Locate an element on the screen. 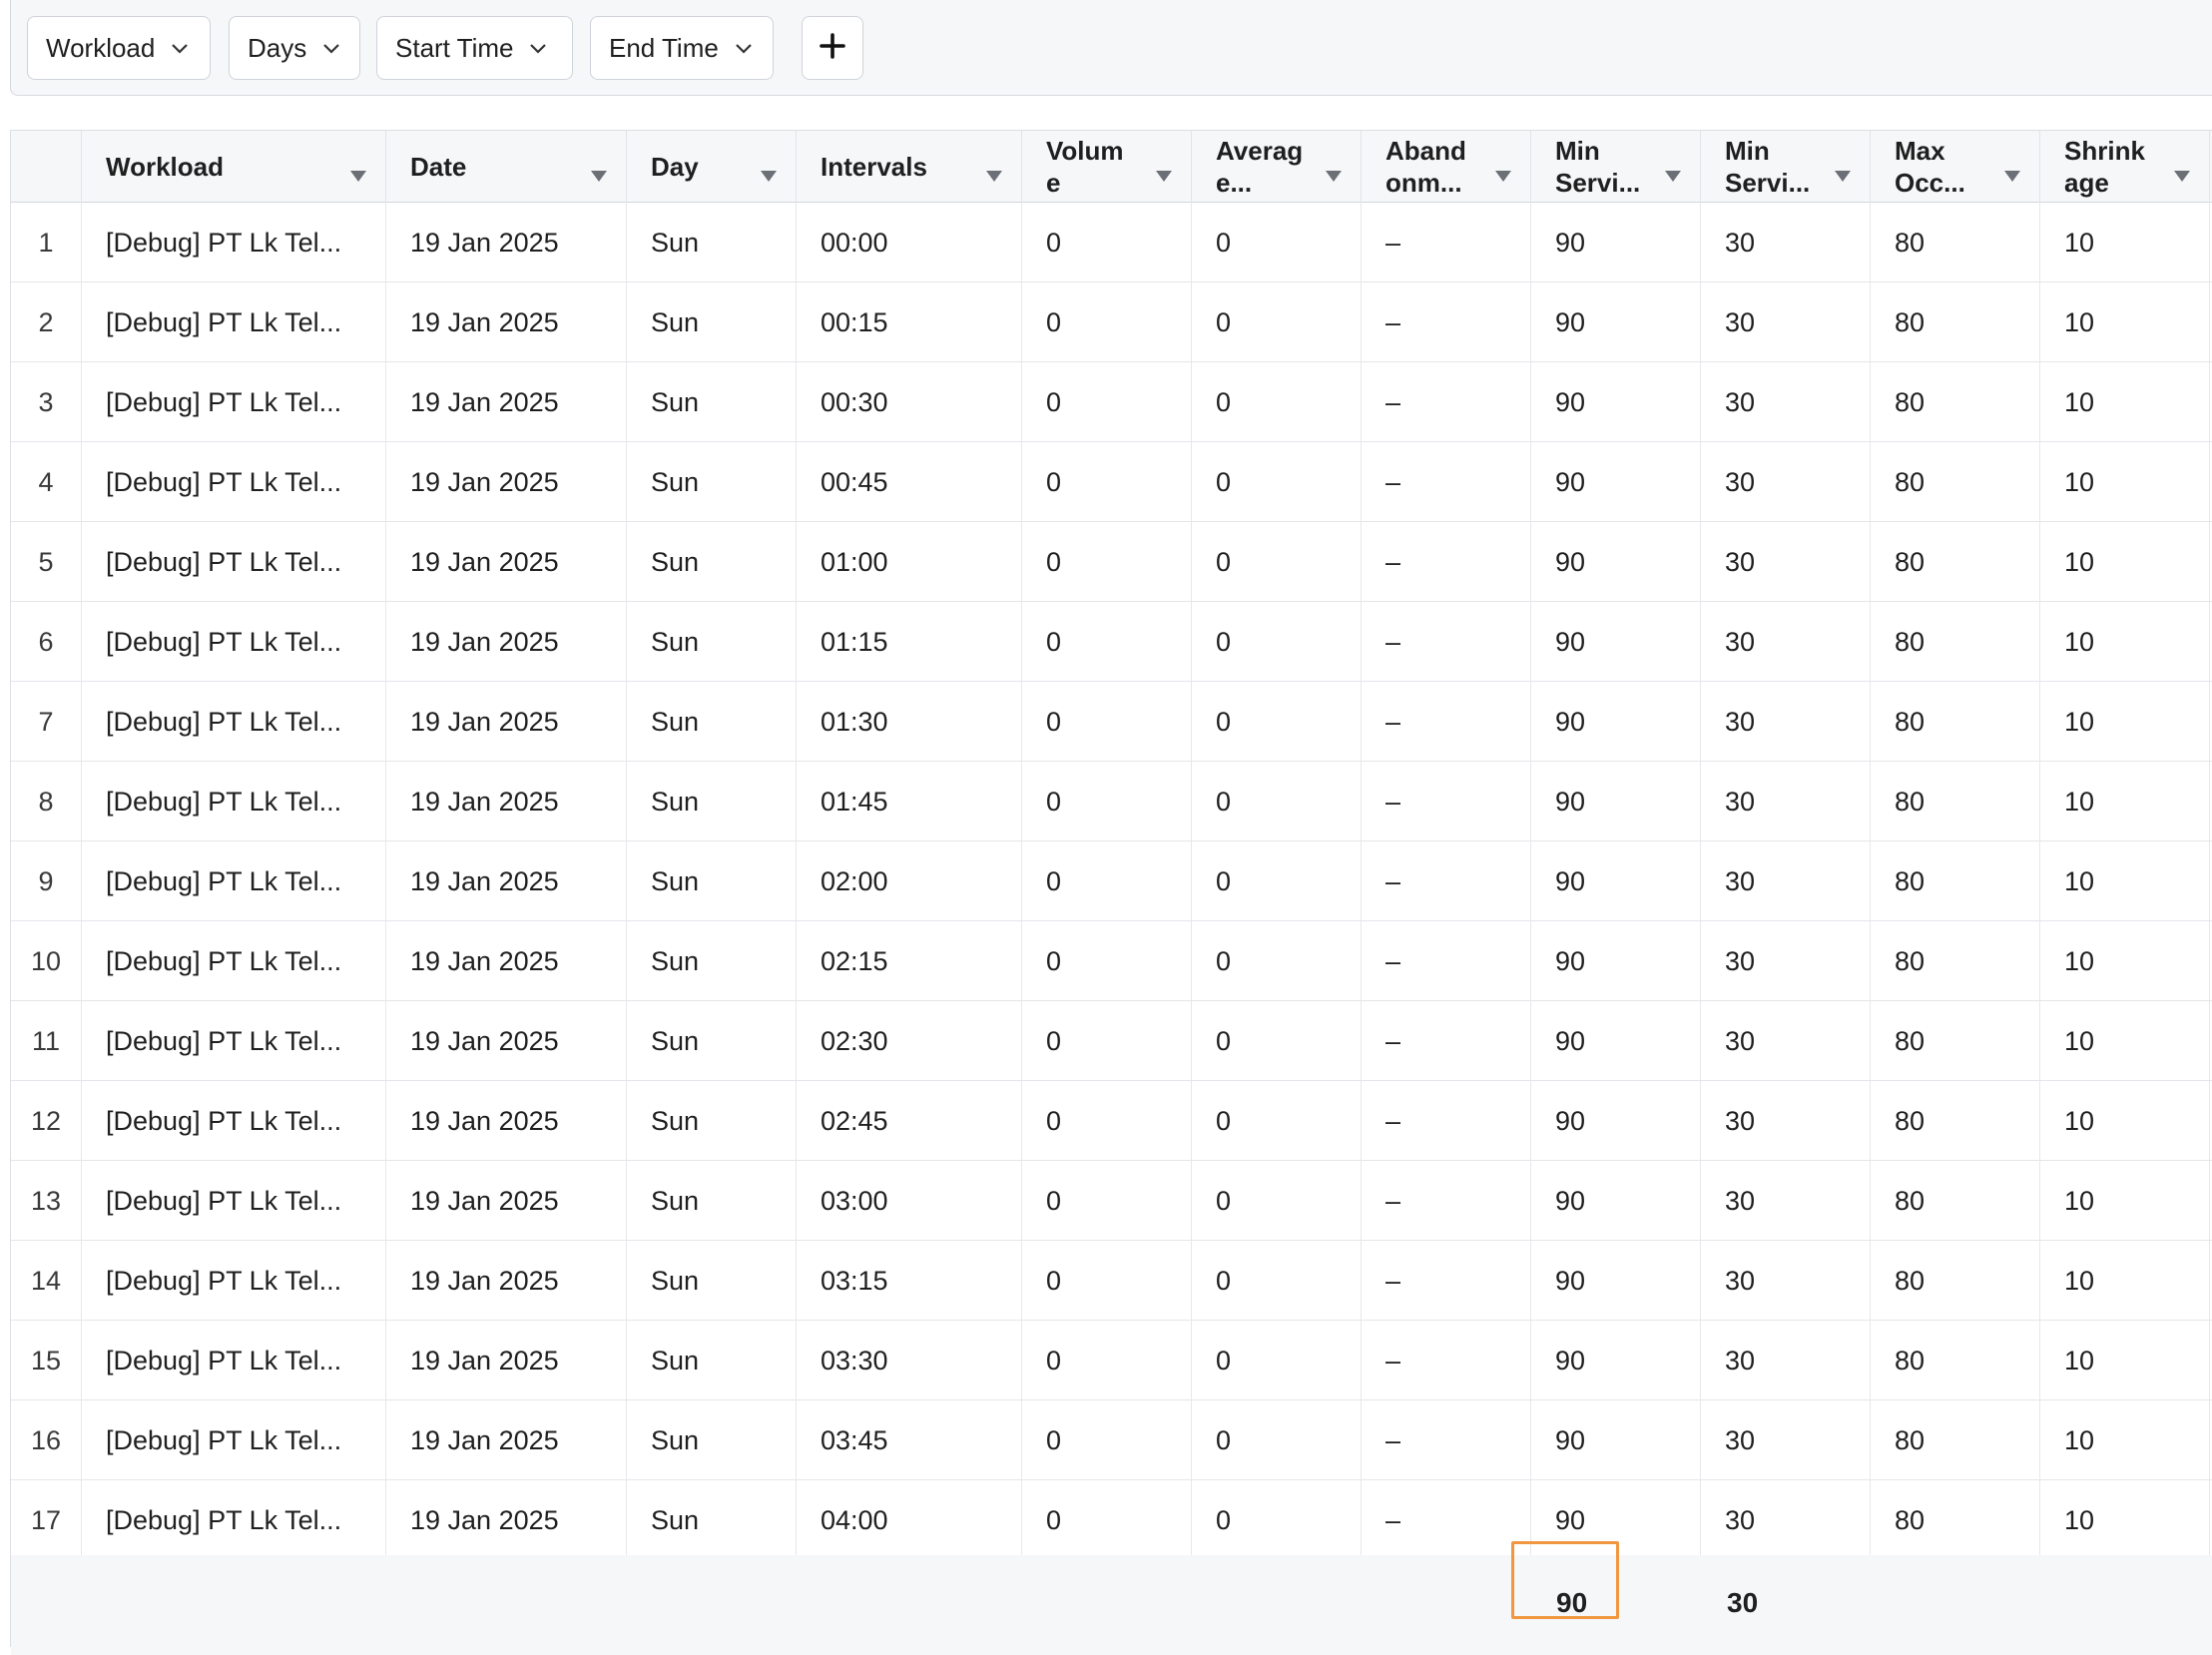 The image size is (2212, 1655). start-time-filter-dropdown: Start Time is located at coordinates (474, 48).